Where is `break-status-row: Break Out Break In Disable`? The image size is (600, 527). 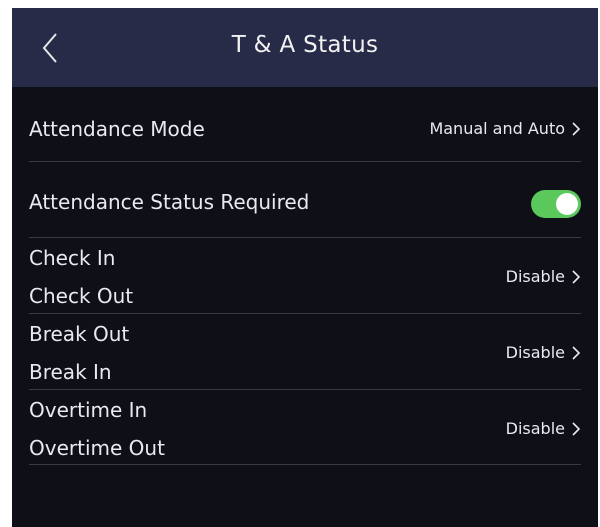
break-status-row: Break Out Break In Disable is located at coordinates (305, 354).